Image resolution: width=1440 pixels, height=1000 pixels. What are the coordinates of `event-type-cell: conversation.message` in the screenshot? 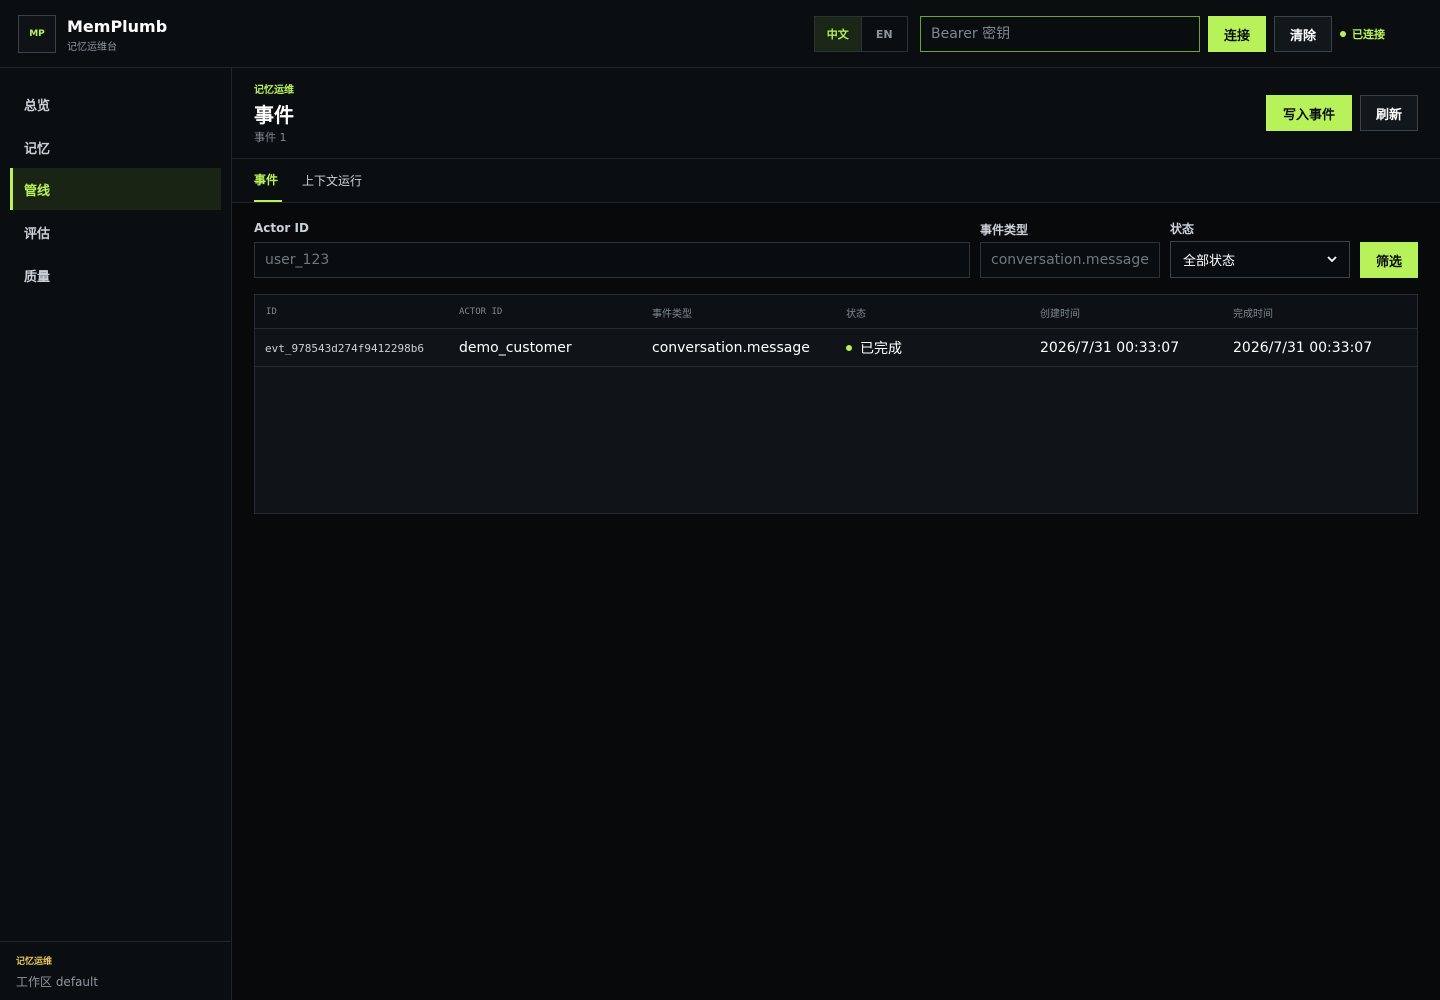 It's located at (731, 348).